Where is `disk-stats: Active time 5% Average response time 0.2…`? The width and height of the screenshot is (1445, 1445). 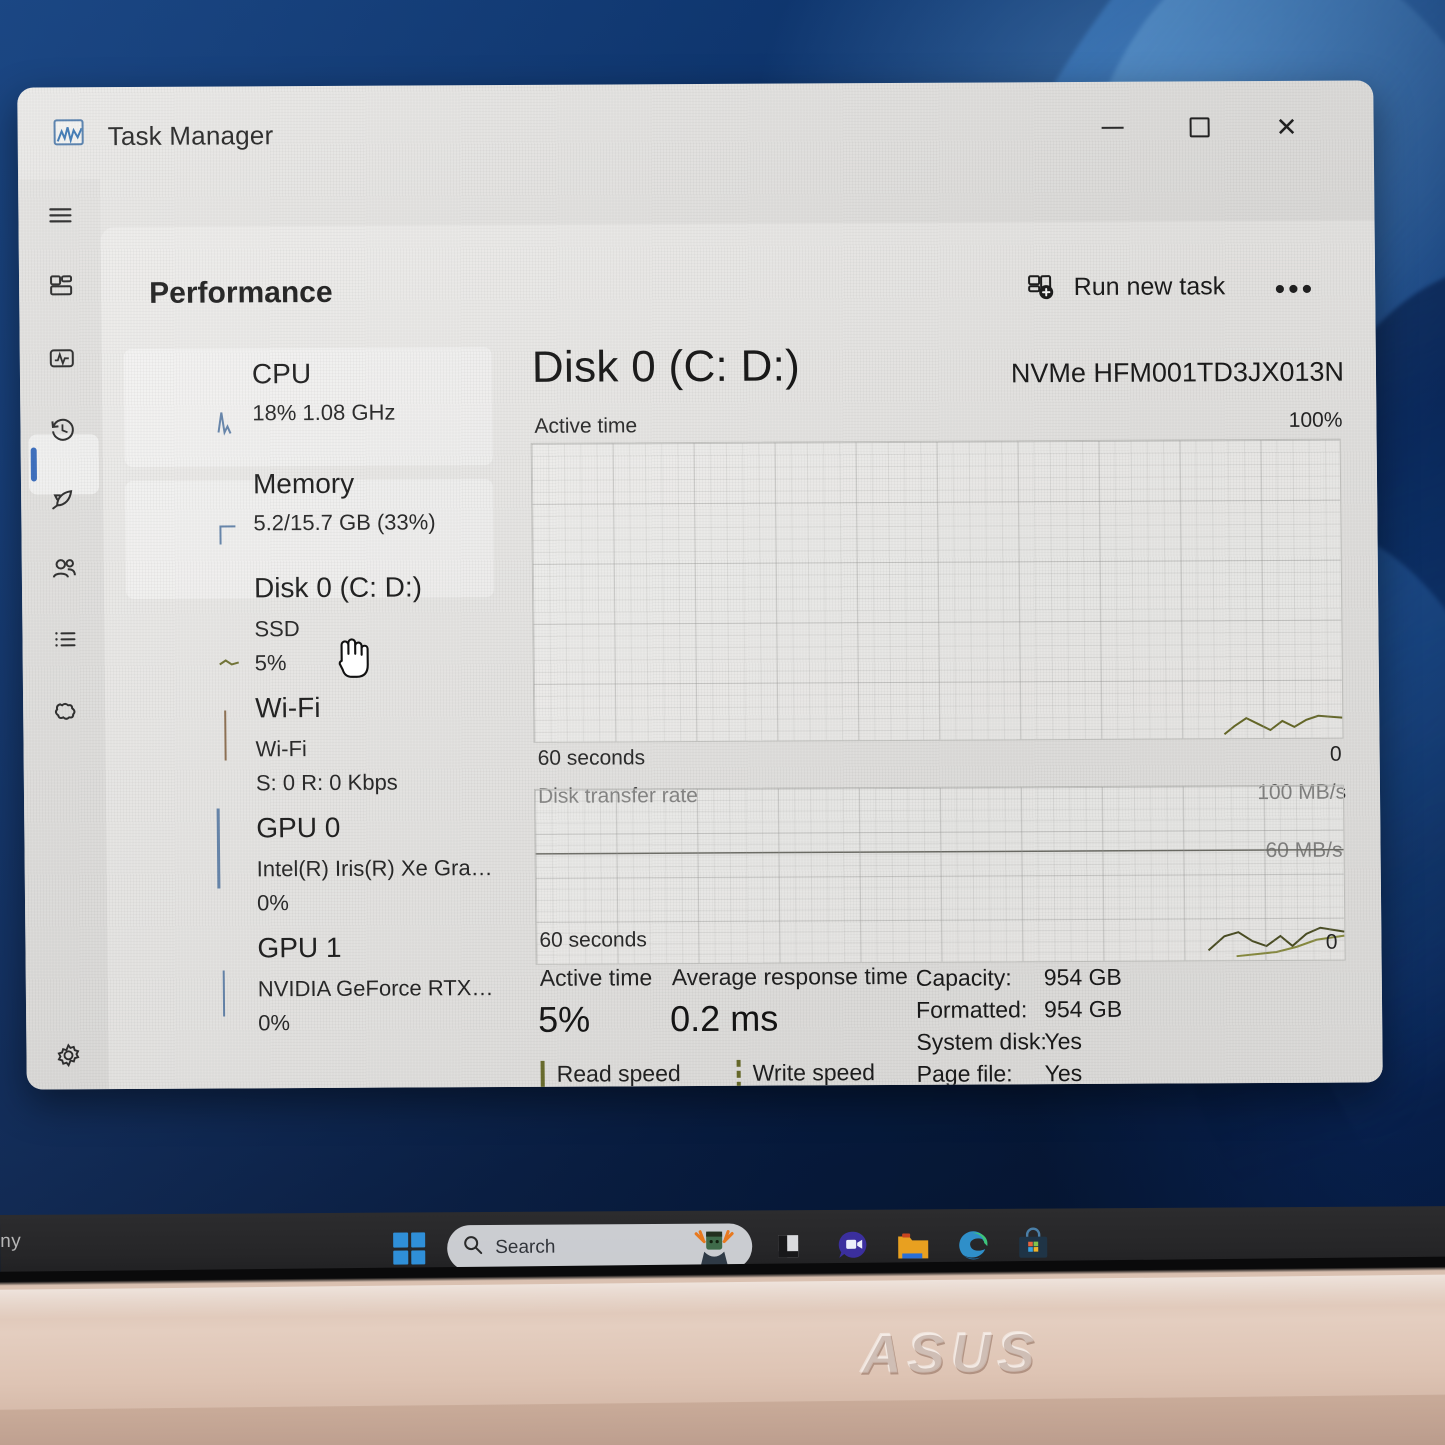 disk-stats: Active time 5% Average response time 0.2… is located at coordinates (942, 1025).